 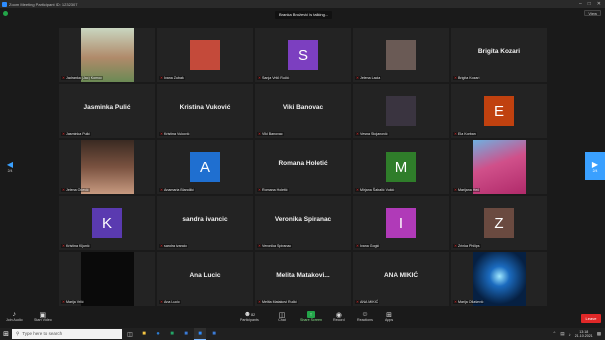 What do you see at coordinates (205, 167) in the screenshot?
I see `participant-tile: A ✕ Anamaria Blandžić` at bounding box center [205, 167].